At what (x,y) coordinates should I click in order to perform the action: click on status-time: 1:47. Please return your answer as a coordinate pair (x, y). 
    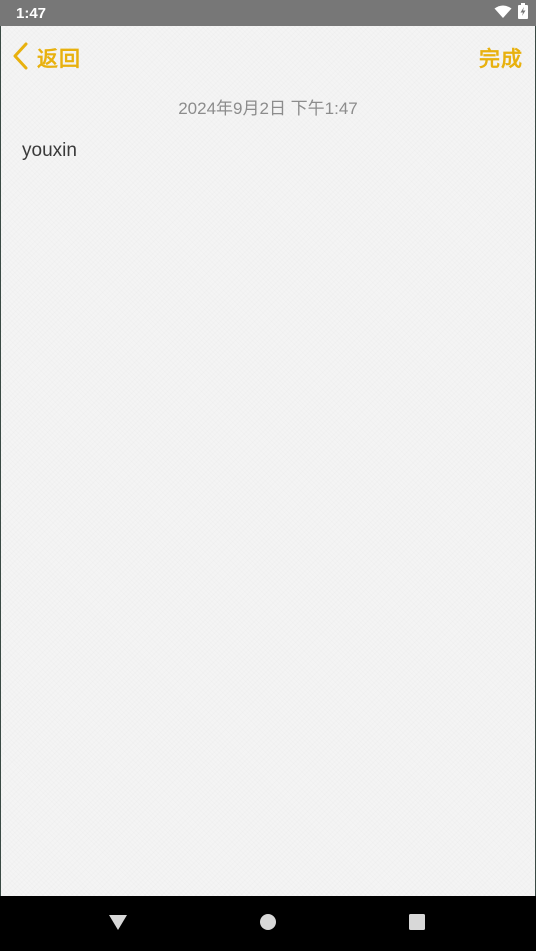
    Looking at the image, I should click on (31, 13).